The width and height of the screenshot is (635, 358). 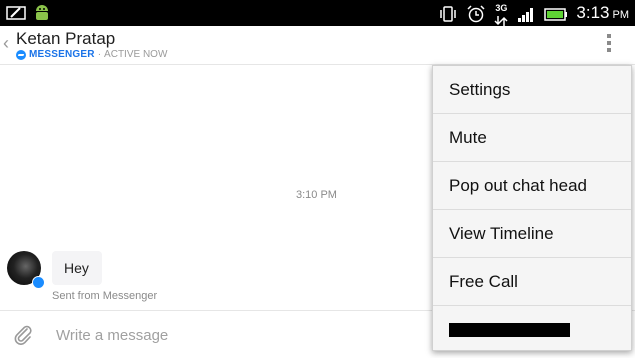 I want to click on alarm-icon, so click(x=476, y=14).